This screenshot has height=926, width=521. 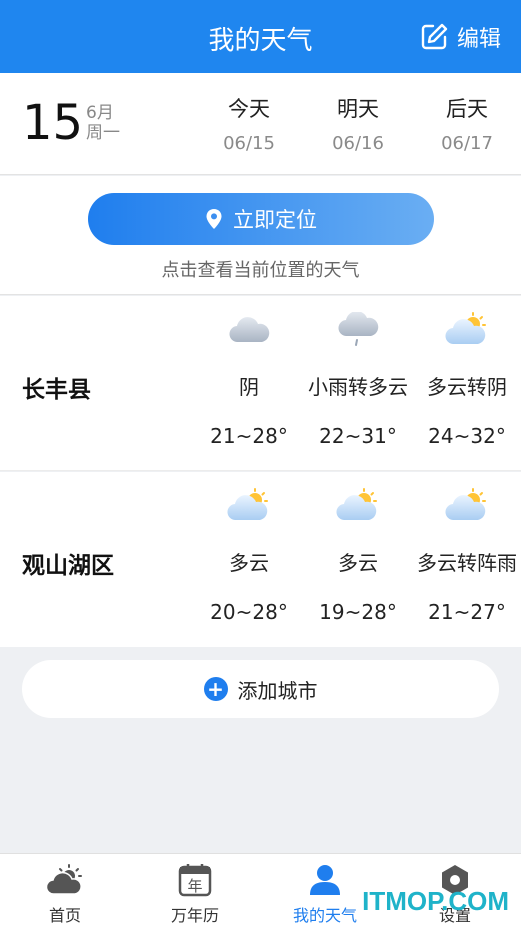 I want to click on day-name: 后天, so click(x=467, y=109).